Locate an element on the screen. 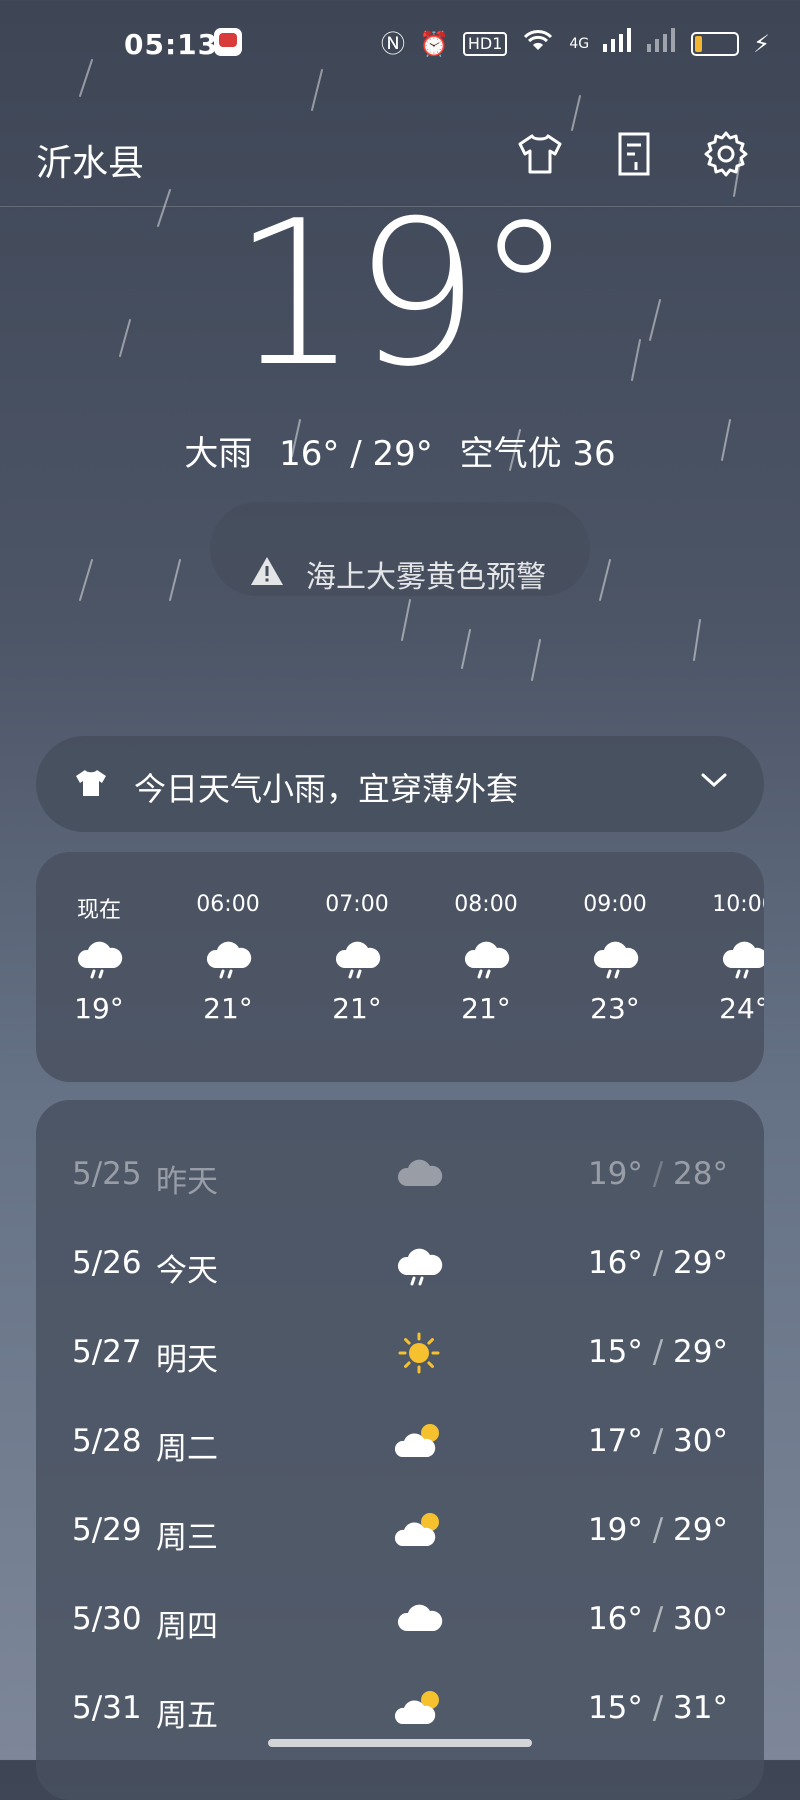  cloud-icon is located at coordinates (419, 1619).